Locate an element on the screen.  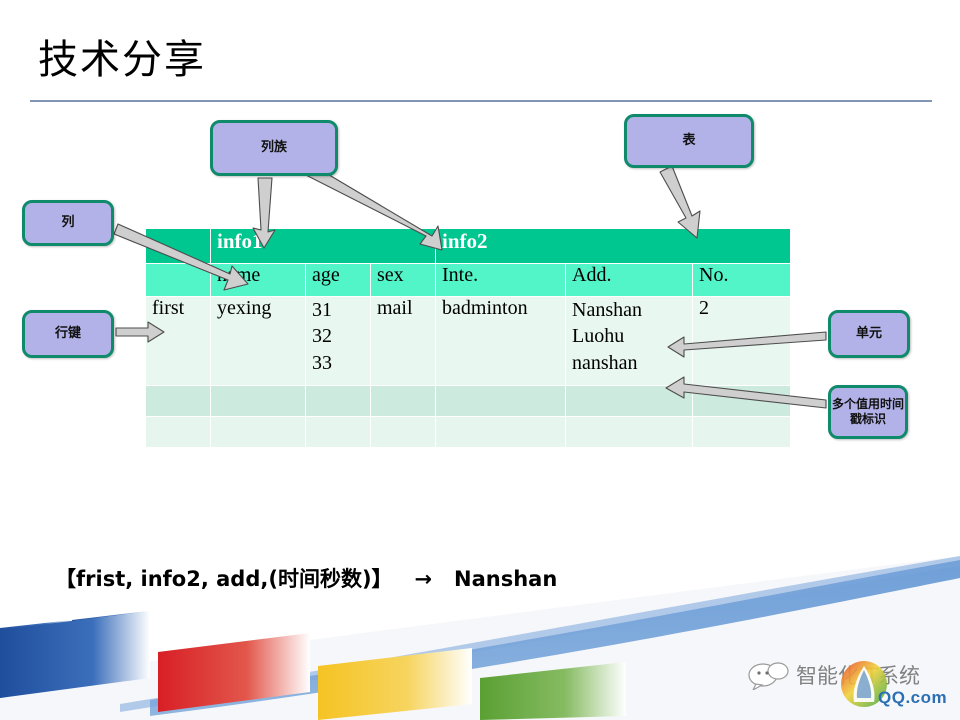
cell-no: 2 is located at coordinates (742, 341).